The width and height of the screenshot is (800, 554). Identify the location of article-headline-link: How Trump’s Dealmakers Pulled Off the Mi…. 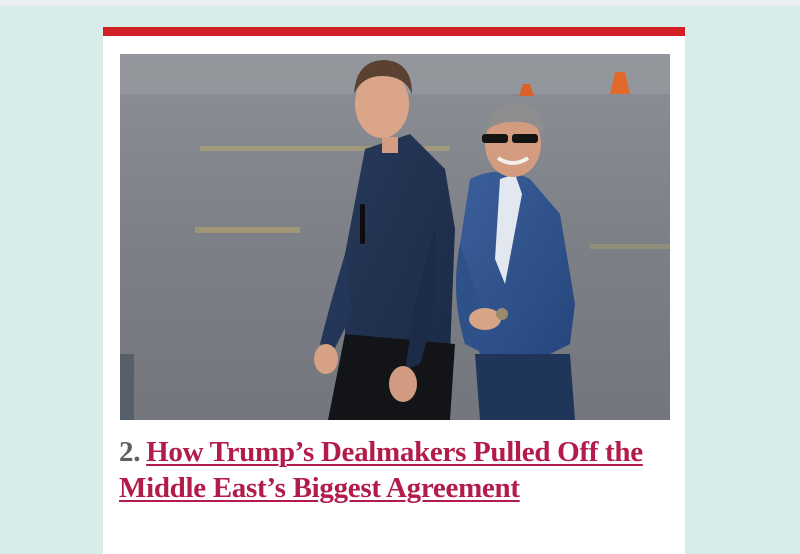
(381, 470).